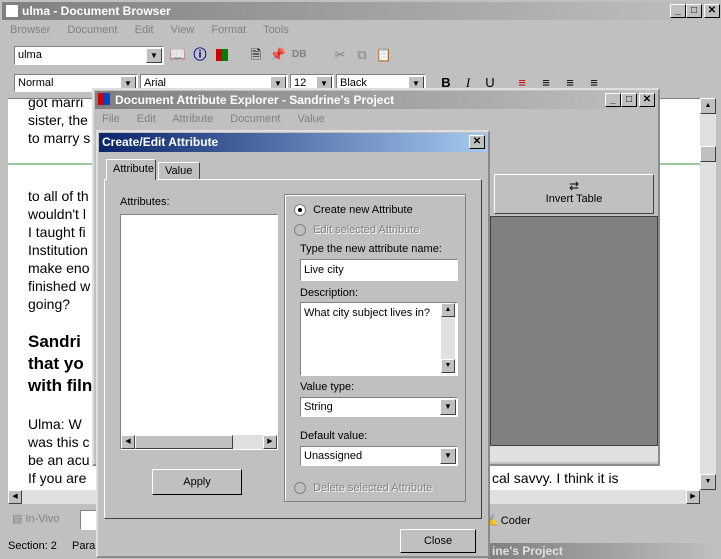 The image size is (721, 559). Describe the element at coordinates (222, 55) in the screenshot. I see `attributes-icon` at that location.